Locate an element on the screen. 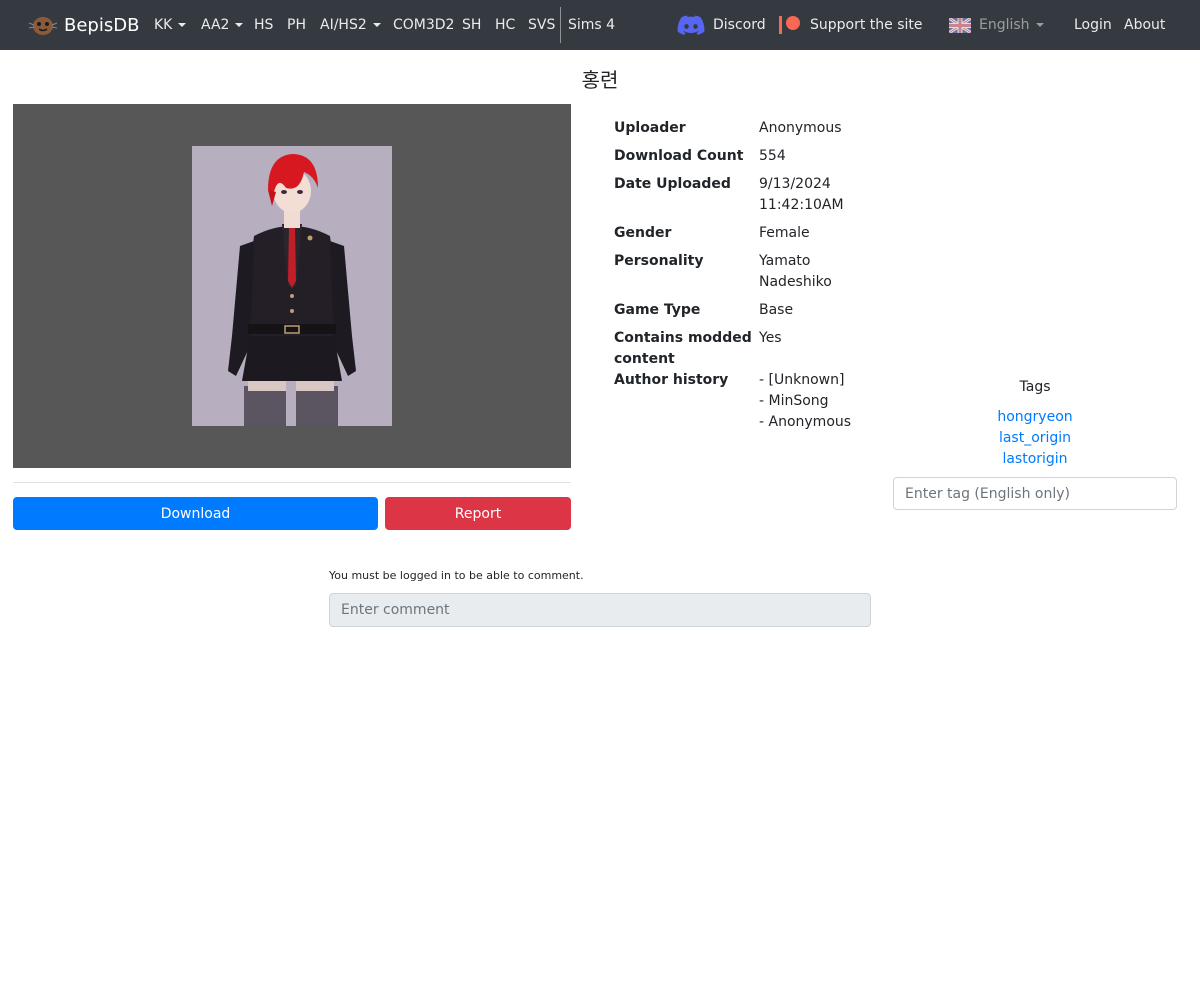 This screenshot has height=1000, width=1200. tag-link: hongryeon is located at coordinates (1035, 417).